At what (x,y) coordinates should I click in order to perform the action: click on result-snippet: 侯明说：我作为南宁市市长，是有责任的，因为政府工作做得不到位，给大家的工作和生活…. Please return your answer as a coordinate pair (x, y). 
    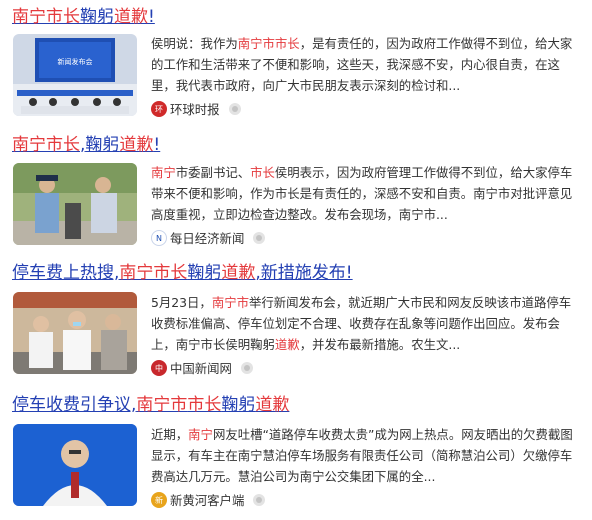
    Looking at the image, I should click on (366, 64).